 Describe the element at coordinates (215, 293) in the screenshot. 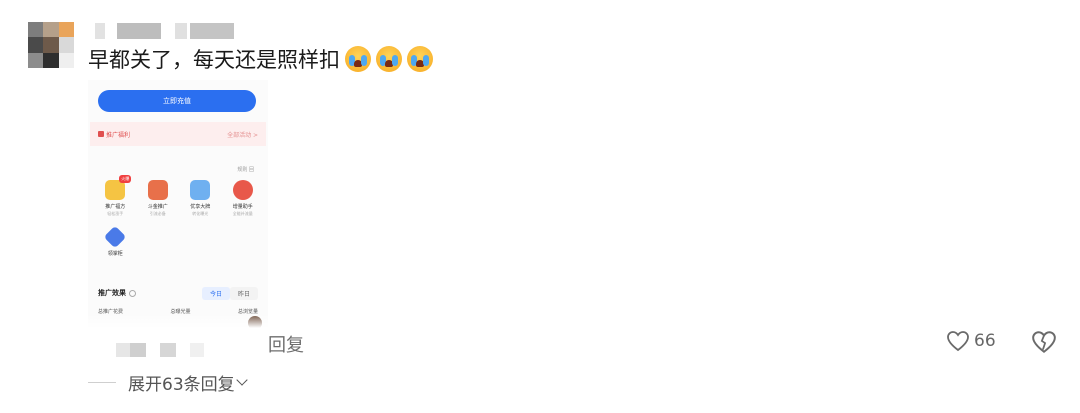

I see `tab-today: 今日` at that location.